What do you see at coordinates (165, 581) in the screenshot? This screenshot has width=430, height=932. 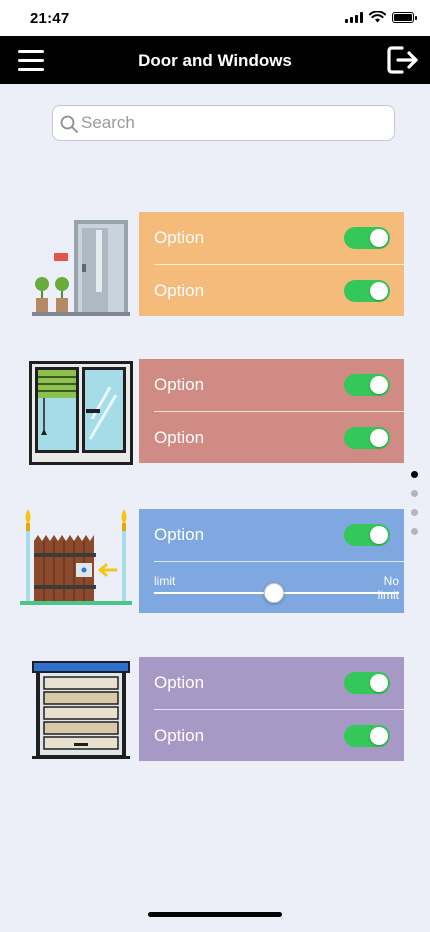 I see `slider-min-label: limit` at bounding box center [165, 581].